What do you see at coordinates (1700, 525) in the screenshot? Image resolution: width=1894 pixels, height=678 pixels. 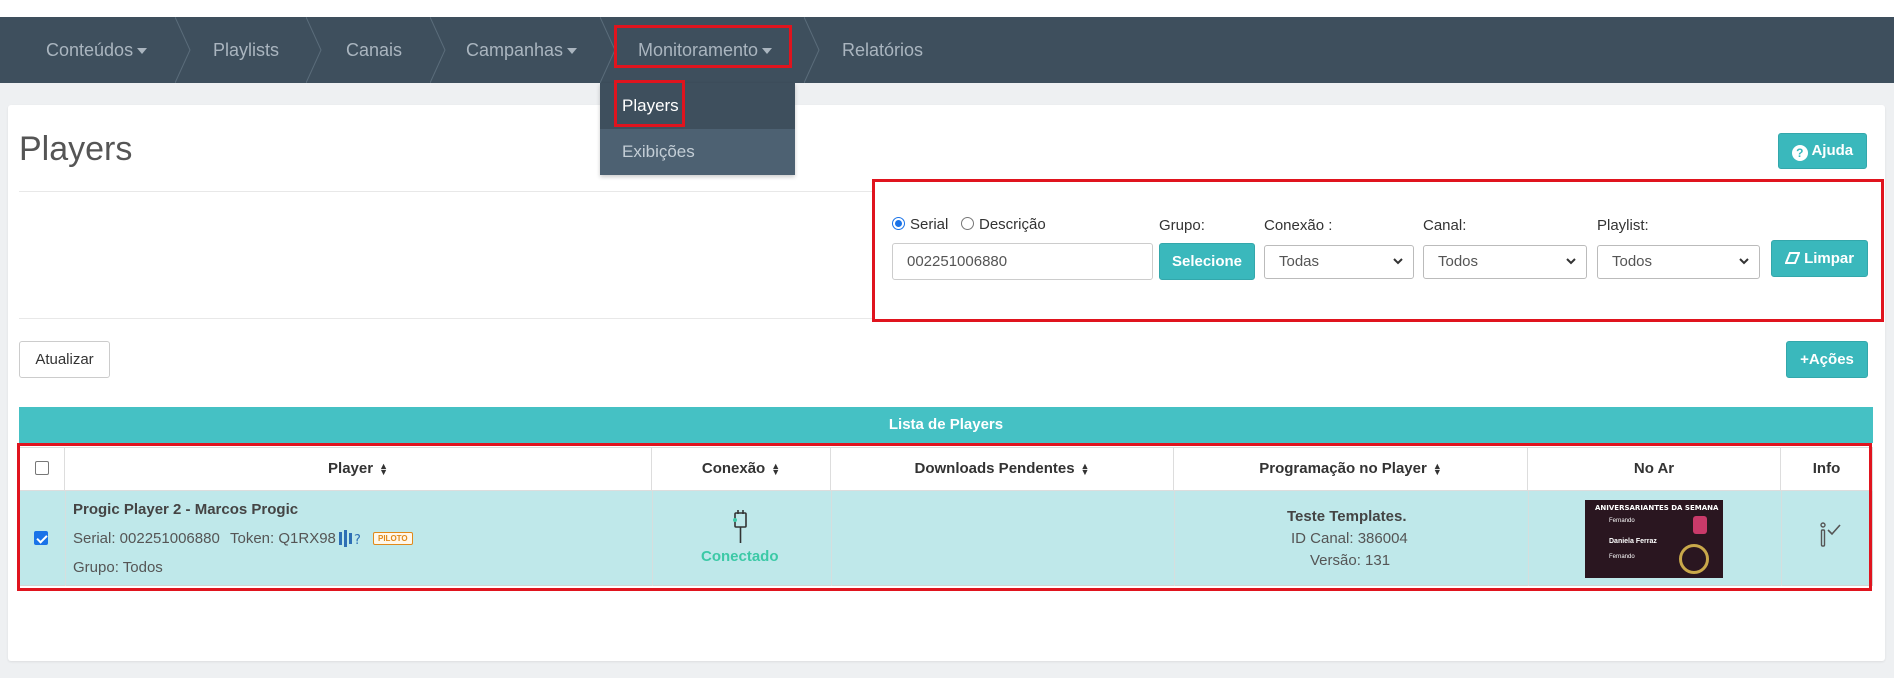 I see `thumb-photo` at bounding box center [1700, 525].